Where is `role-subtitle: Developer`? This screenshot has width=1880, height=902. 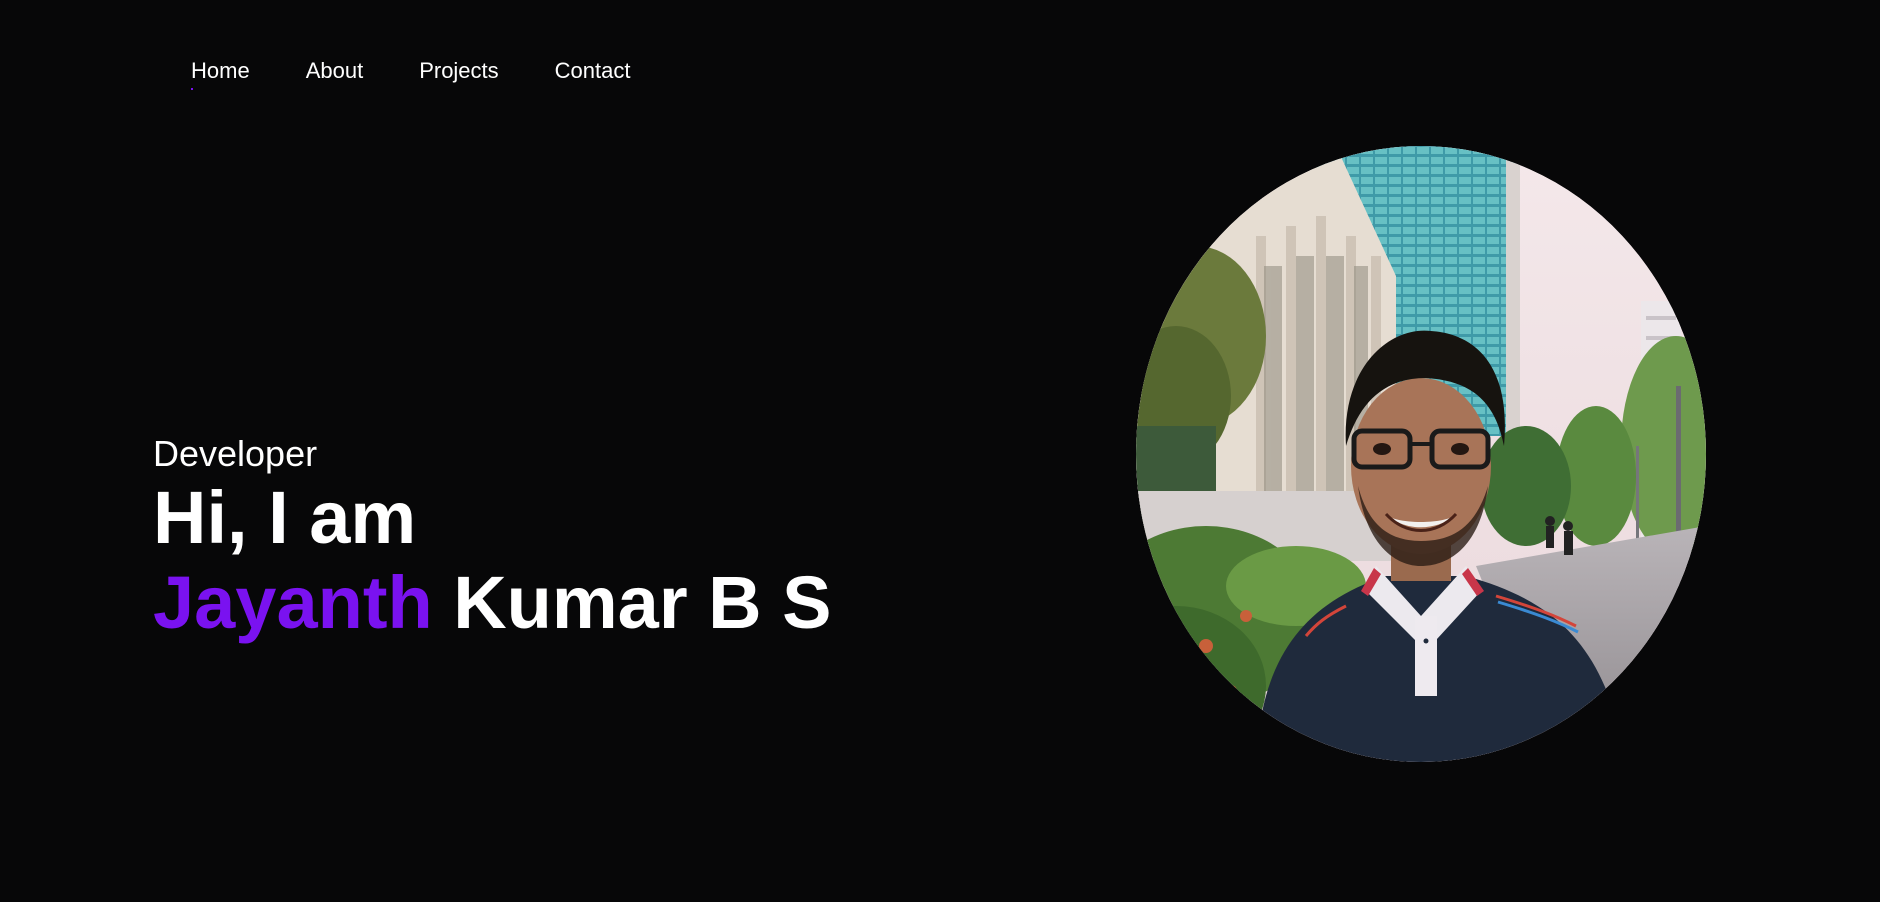 role-subtitle: Developer is located at coordinates (235, 453).